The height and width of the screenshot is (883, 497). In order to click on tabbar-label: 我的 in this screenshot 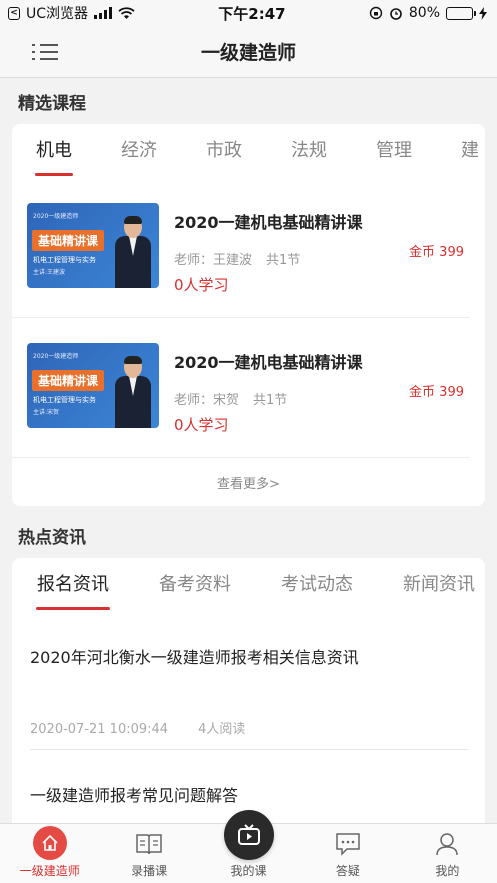, I will do `click(447, 871)`.